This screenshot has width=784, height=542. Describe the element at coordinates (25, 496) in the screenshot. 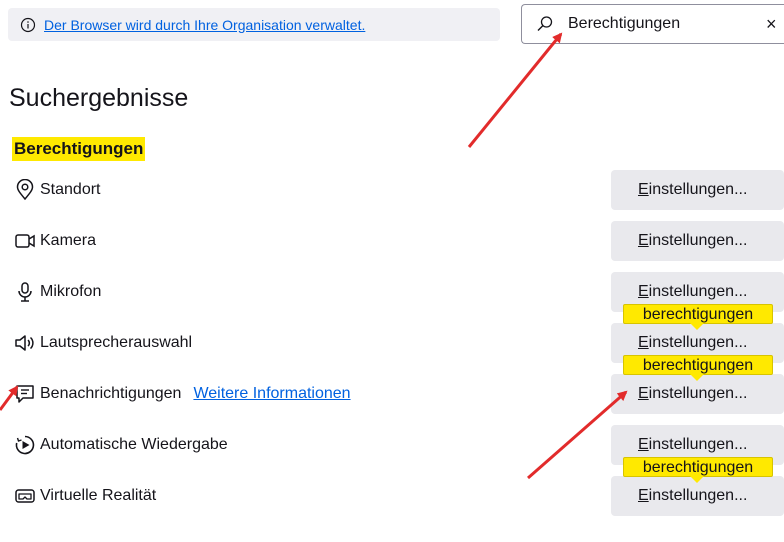

I see `vr-icon` at that location.